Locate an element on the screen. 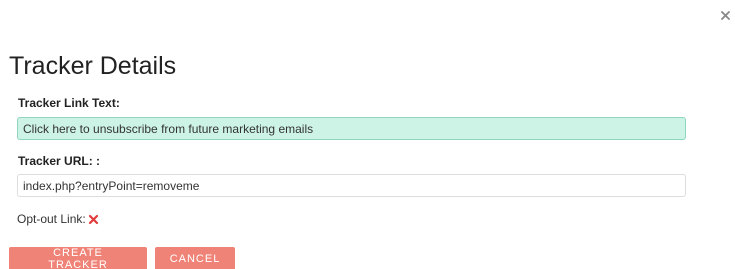 Image resolution: width=735 pixels, height=269 pixels. optout-checkbox is located at coordinates (93, 219).